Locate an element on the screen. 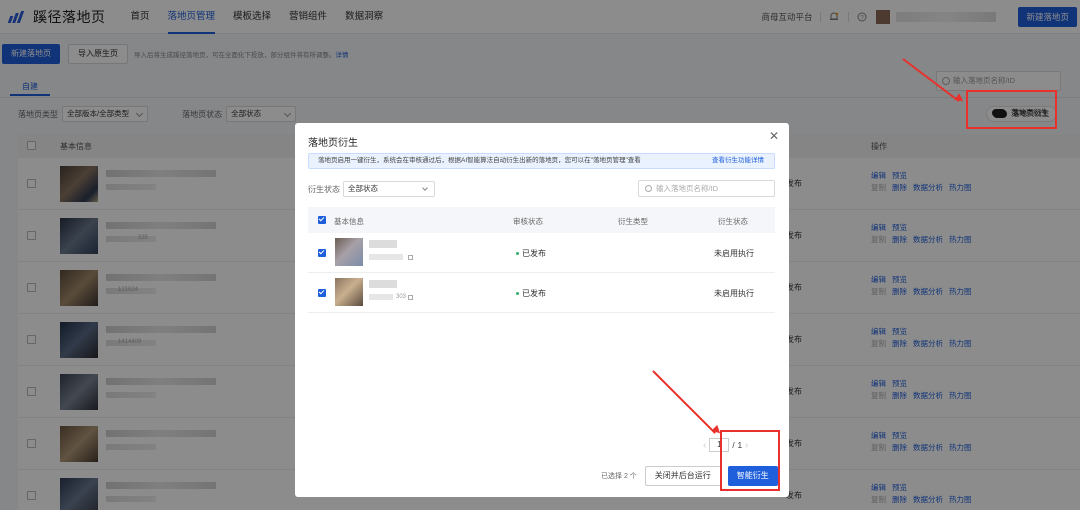  derive-toggle-label: 落地页衍生 is located at coordinates (1030, 112).